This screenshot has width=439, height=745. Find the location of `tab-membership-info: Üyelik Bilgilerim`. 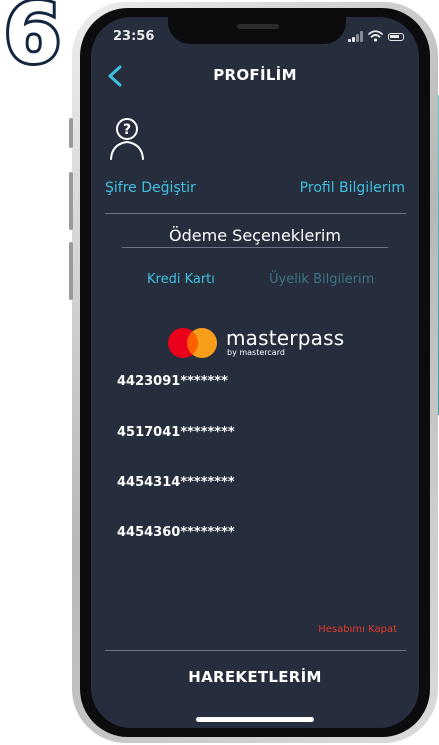

tab-membership-info: Üyelik Bilgilerim is located at coordinates (321, 279).